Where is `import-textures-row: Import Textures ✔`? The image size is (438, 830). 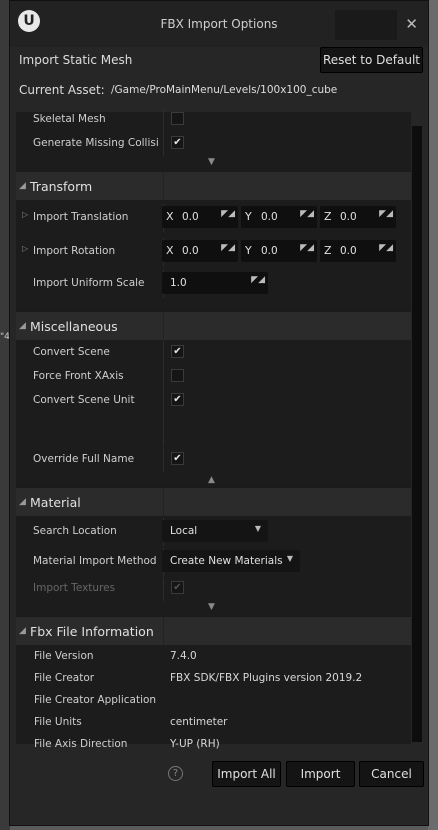
import-textures-row: Import Textures ✔ is located at coordinates (213, 589).